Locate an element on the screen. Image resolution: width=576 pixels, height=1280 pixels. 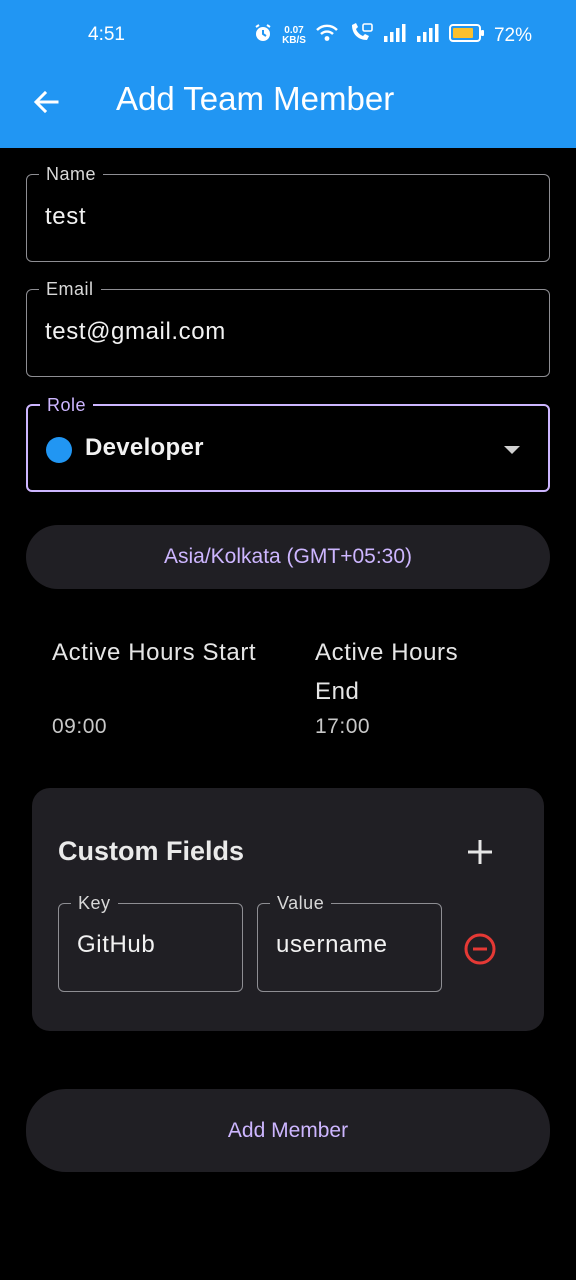
email-label: Email is located at coordinates (70, 289).